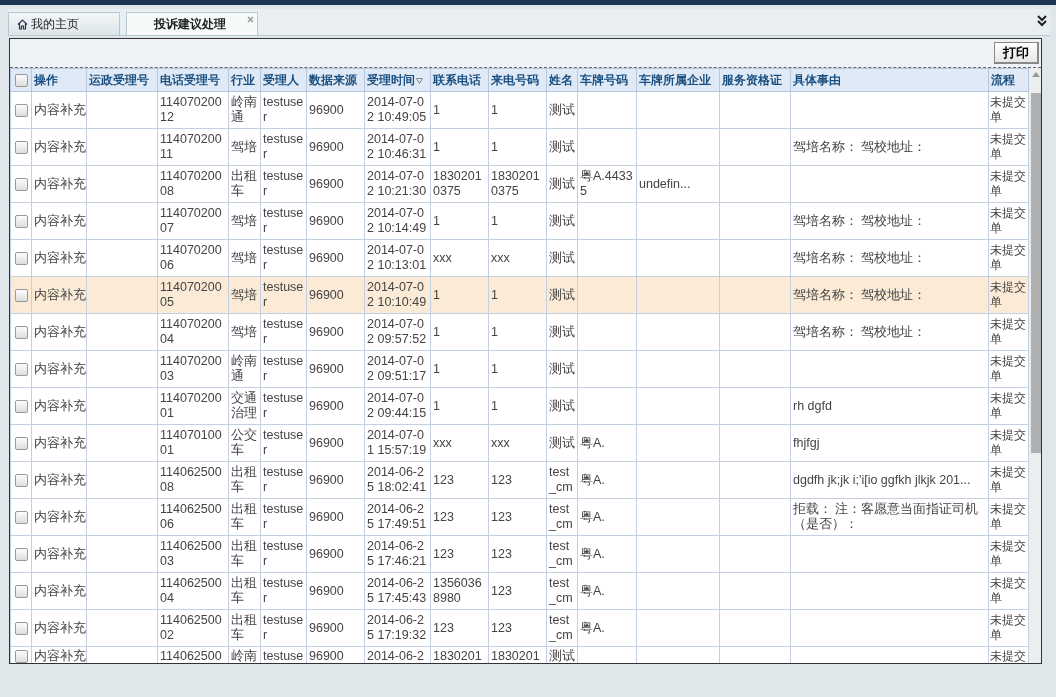 This screenshot has width=1056, height=697. I want to click on column-header: 受理人, so click(283, 80).